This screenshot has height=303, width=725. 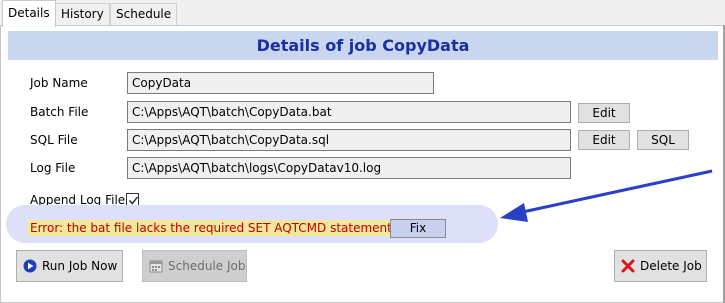 What do you see at coordinates (671, 266) in the screenshot?
I see `delete-job-label: Delete Job` at bounding box center [671, 266].